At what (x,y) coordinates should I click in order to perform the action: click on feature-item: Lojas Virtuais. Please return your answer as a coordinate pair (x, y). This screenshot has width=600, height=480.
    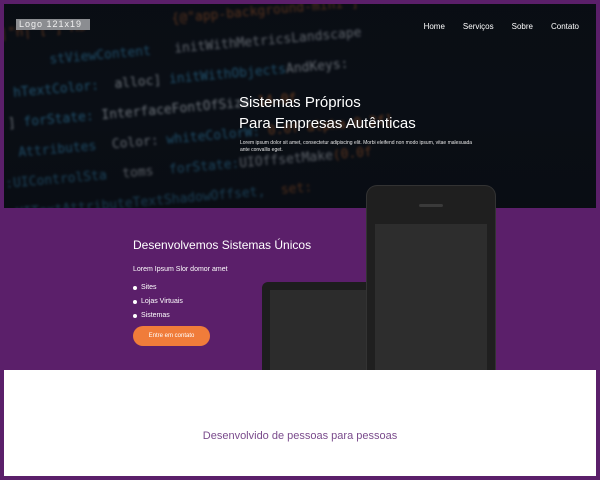
    Looking at the image, I should click on (158, 302).